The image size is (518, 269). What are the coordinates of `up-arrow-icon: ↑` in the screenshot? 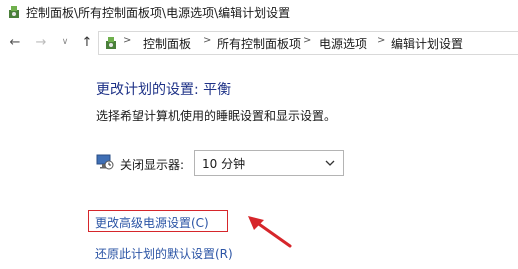 It's located at (87, 42).